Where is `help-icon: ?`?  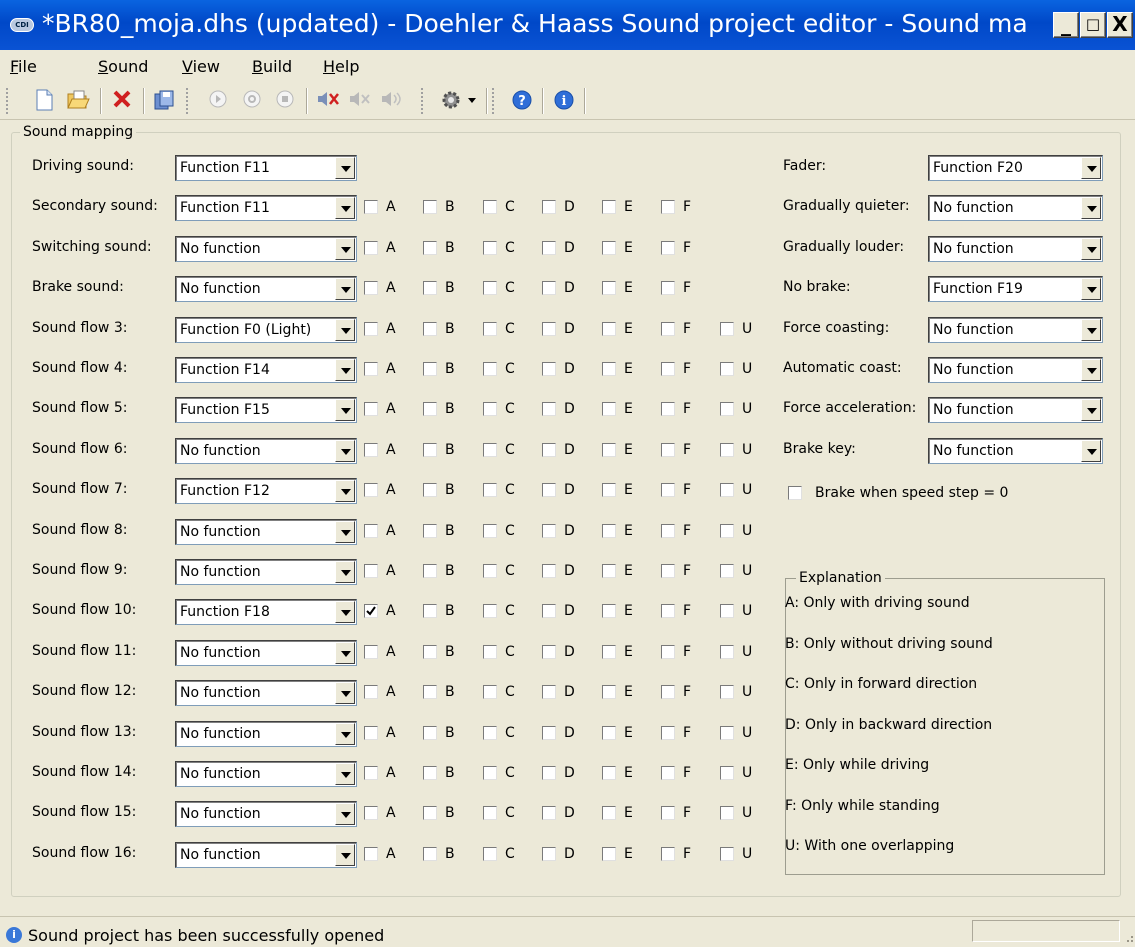 help-icon: ? is located at coordinates (522, 101).